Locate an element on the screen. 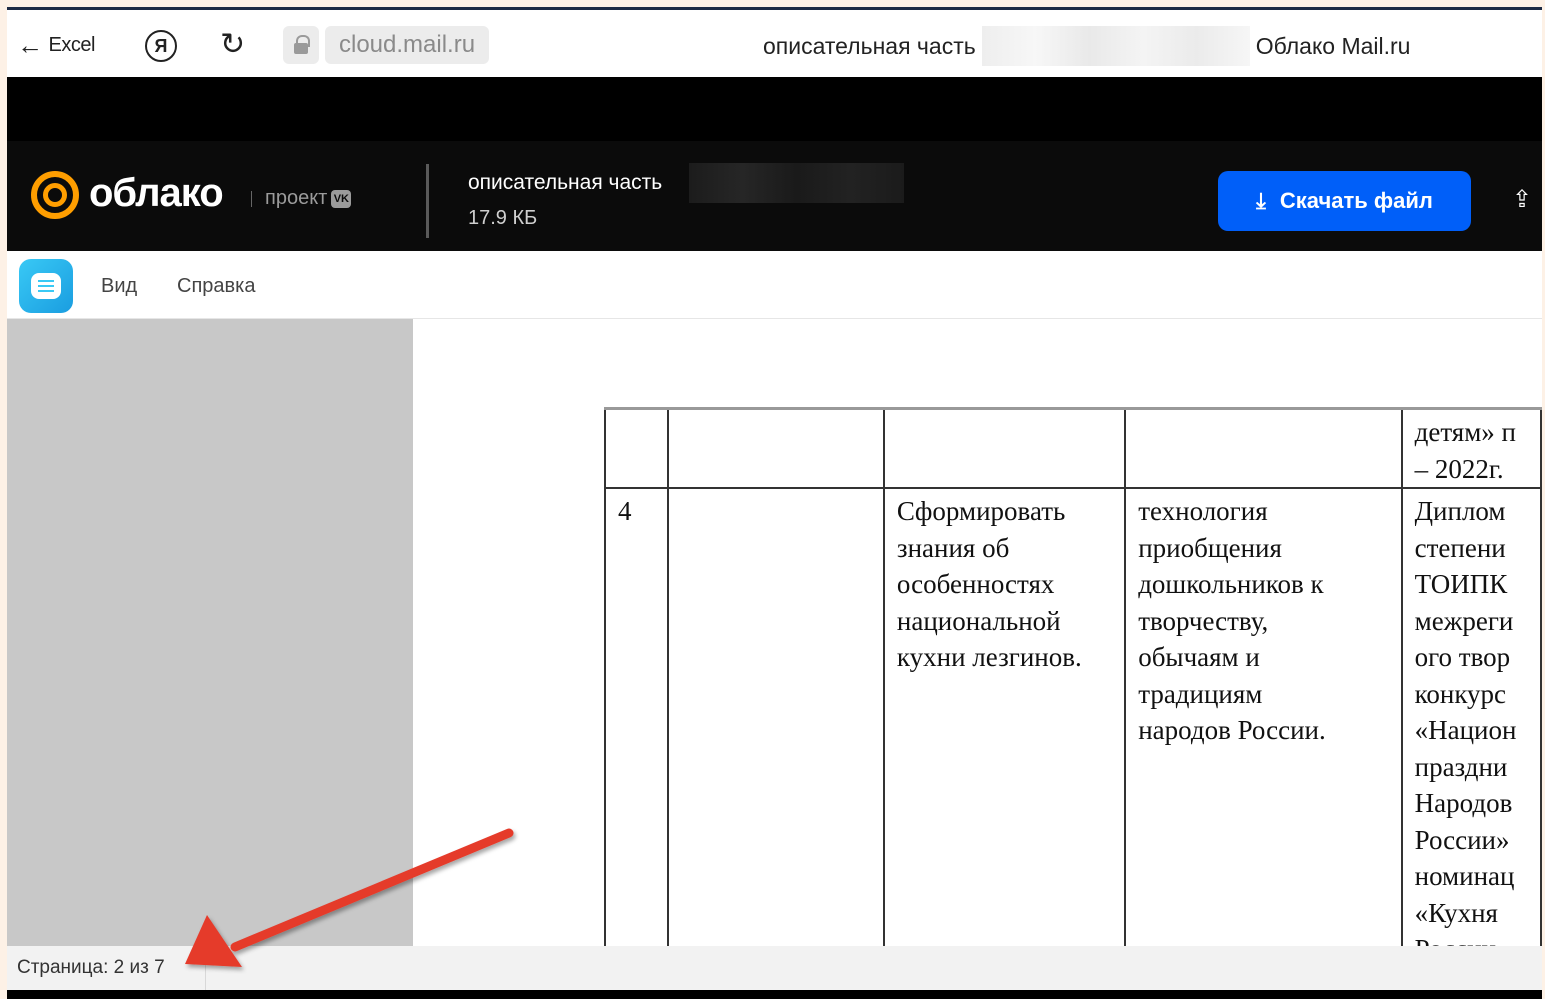 This screenshot has width=1545, height=999. logo-sub: проект is located at coordinates (296, 198).